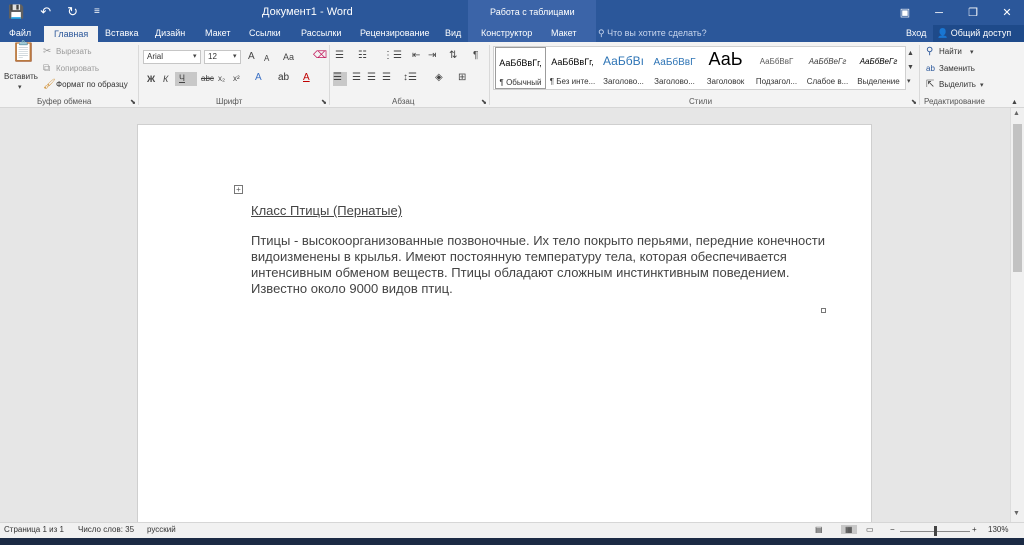 The width and height of the screenshot is (1024, 545). I want to click on bullets-icon: ☰, so click(339, 56).